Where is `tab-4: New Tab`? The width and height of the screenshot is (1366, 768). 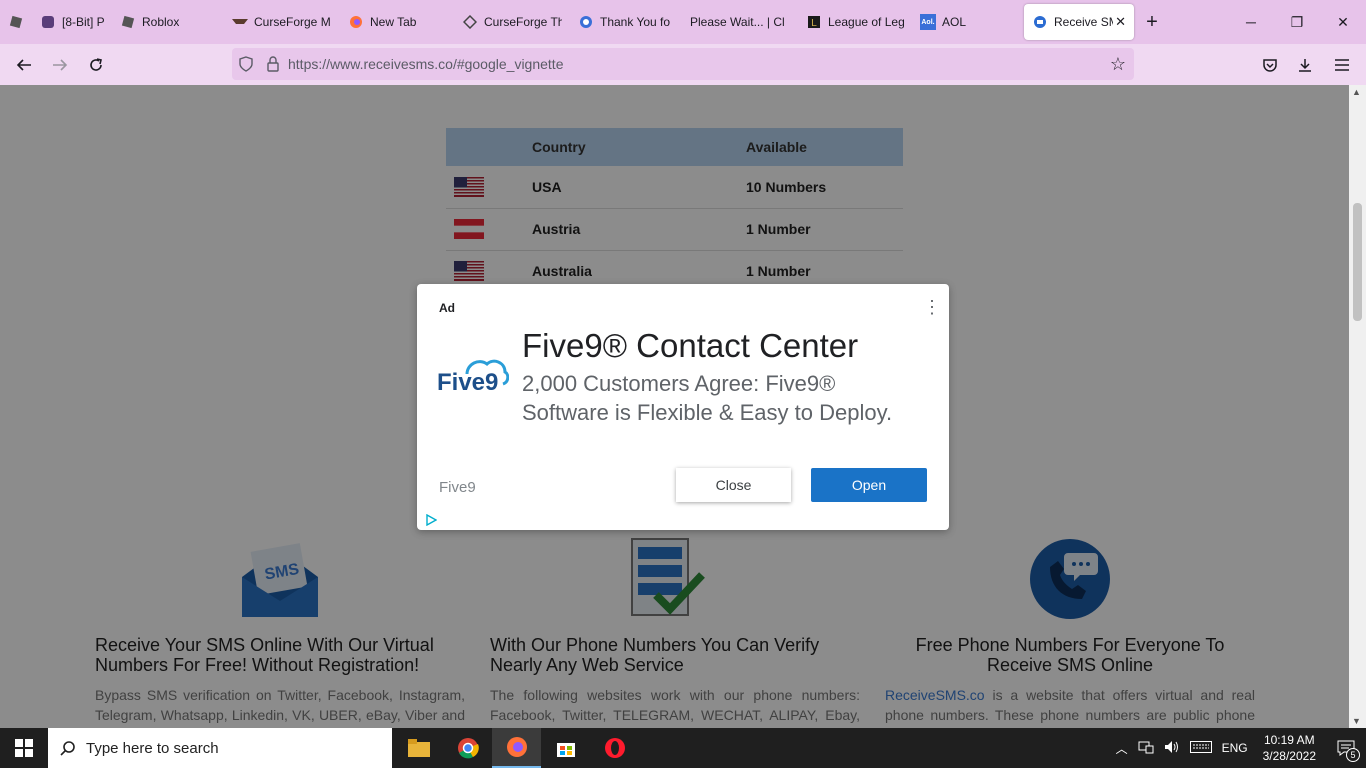 tab-4: New Tab is located at coordinates (397, 22).